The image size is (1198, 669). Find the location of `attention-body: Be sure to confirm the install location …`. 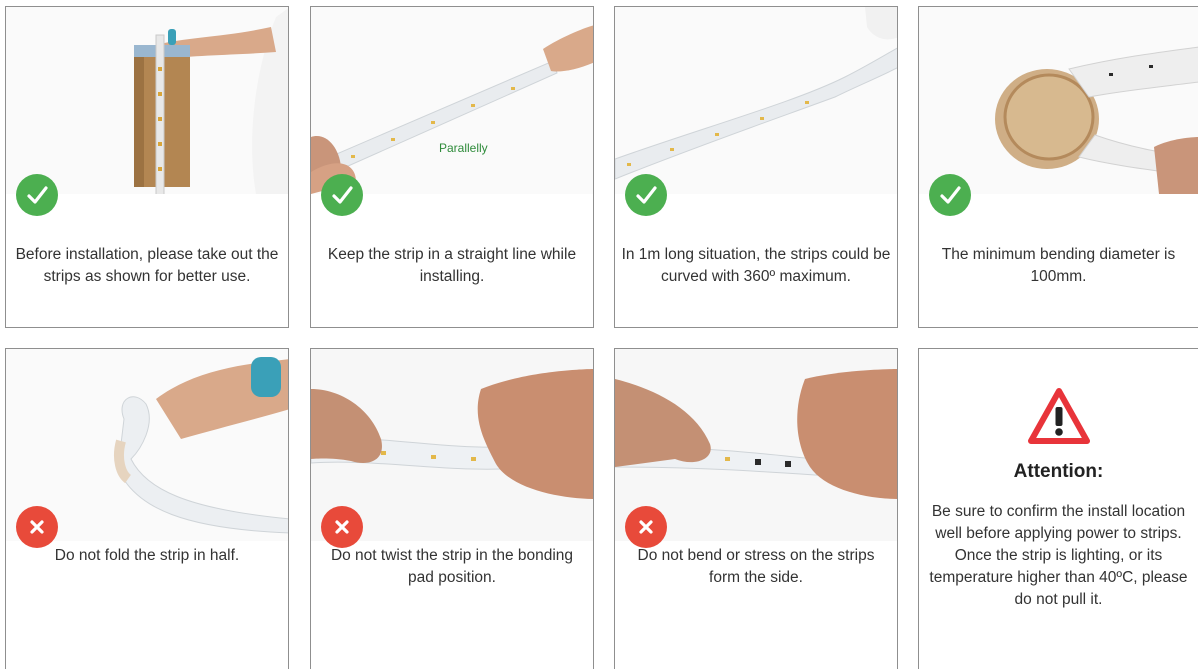

attention-body: Be sure to confirm the install location … is located at coordinates (1058, 555).